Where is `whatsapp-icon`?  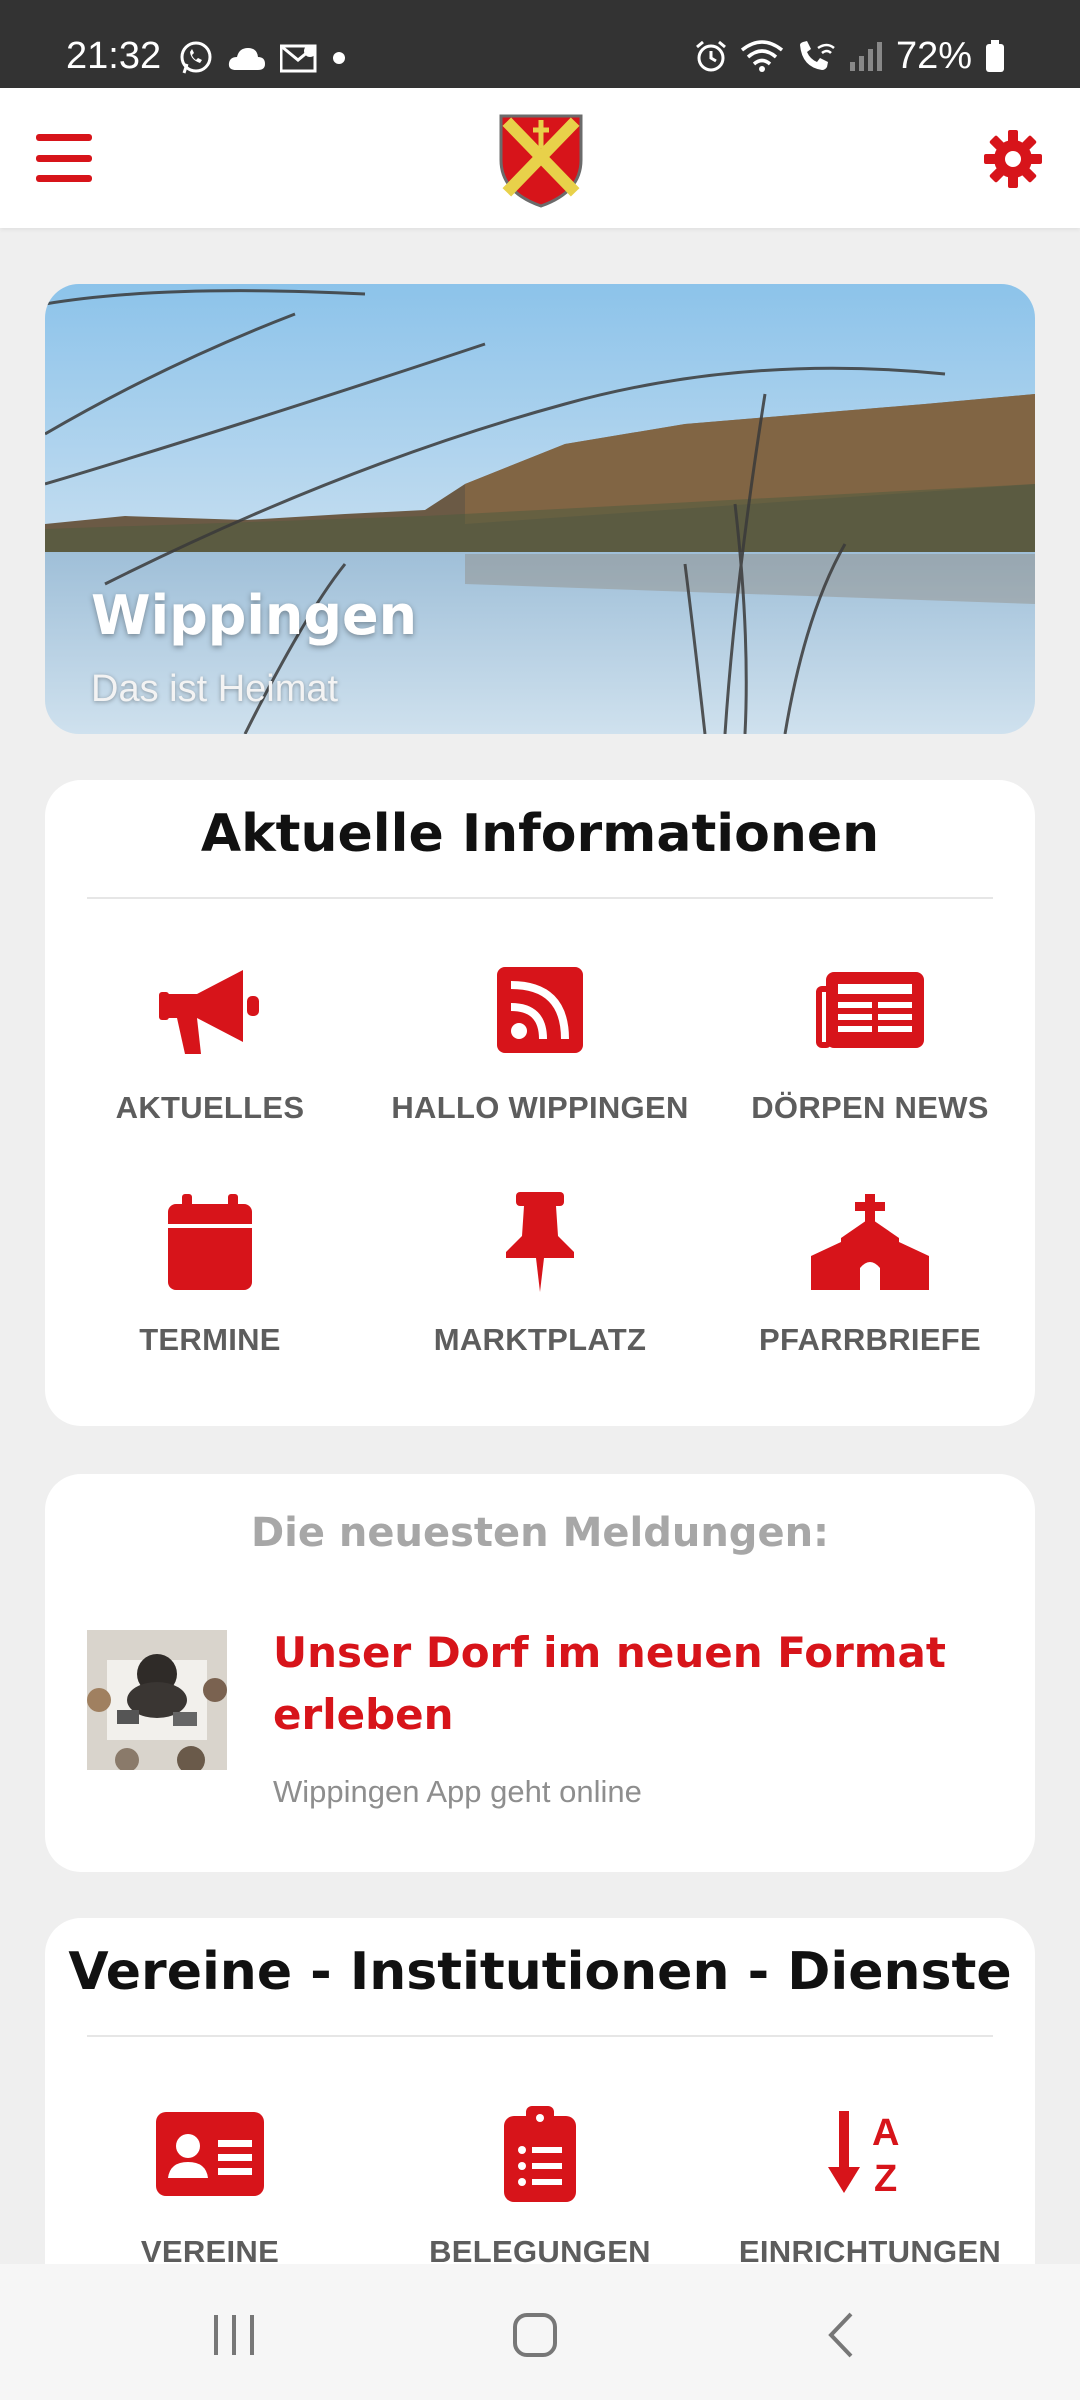 whatsapp-icon is located at coordinates (196, 57).